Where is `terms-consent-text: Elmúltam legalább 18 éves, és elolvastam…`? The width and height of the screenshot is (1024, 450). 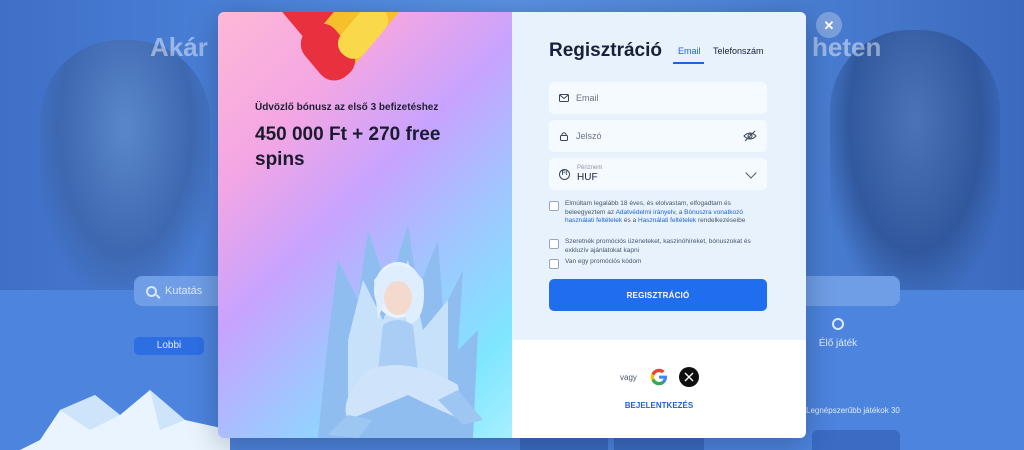
terms-consent-text: Elmúltam legalább 18 éves, és elolvastam… is located at coordinates (667, 213).